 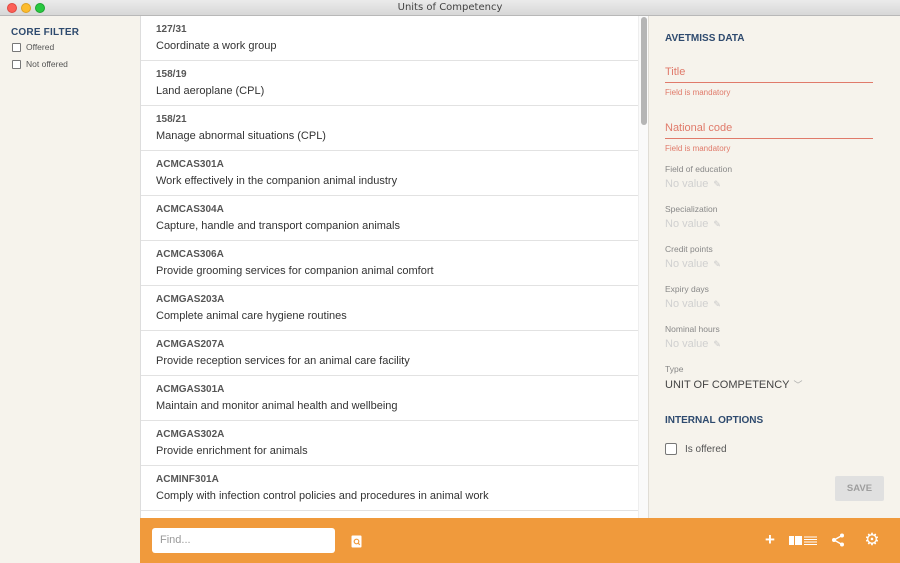 What do you see at coordinates (45, 32) in the screenshot?
I see `core-filter-heading: CORE FILTER` at bounding box center [45, 32].